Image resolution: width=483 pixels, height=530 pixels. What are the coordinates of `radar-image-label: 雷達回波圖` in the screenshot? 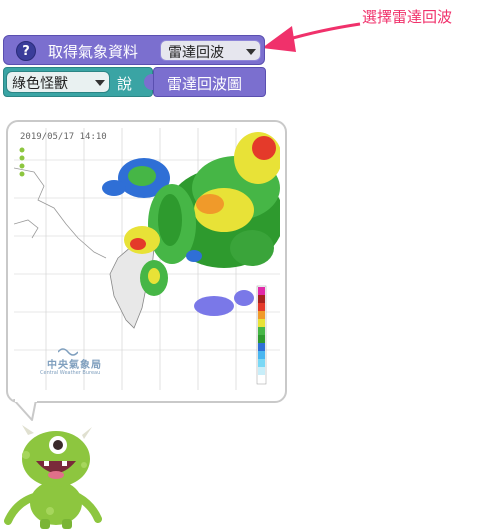 It's located at (205, 84).